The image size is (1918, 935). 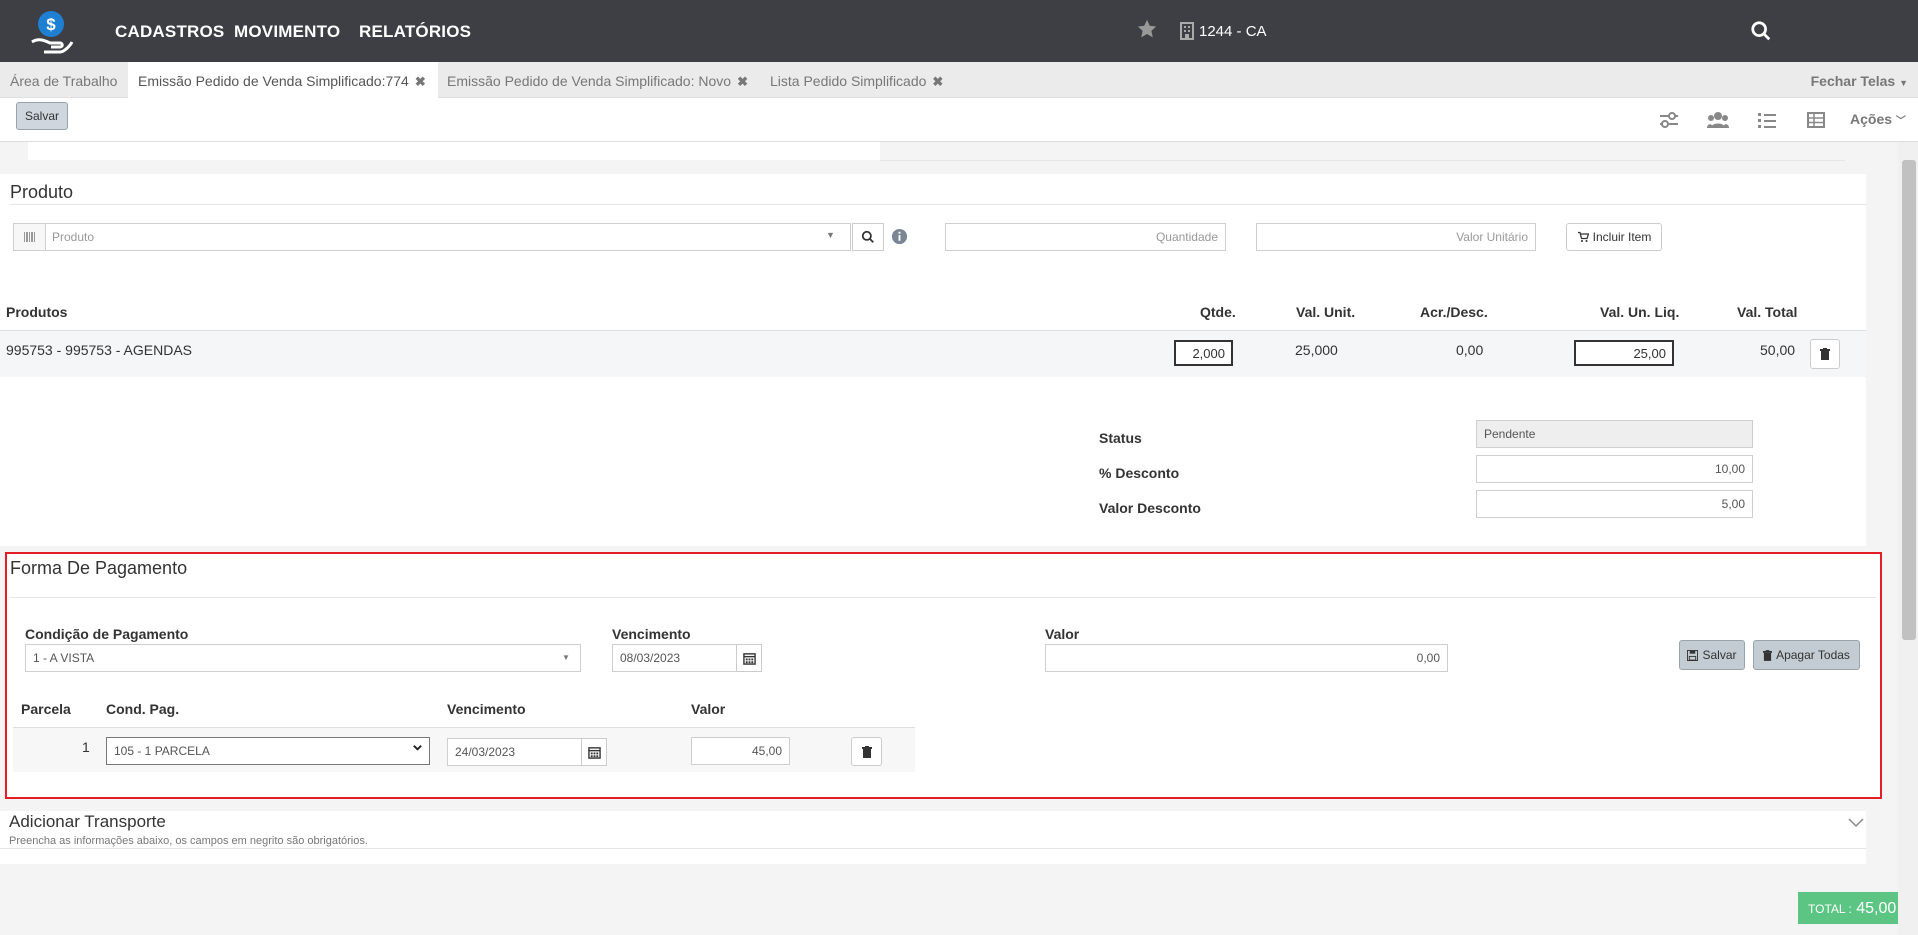 I want to click on delete-installment-button, so click(x=866, y=751).